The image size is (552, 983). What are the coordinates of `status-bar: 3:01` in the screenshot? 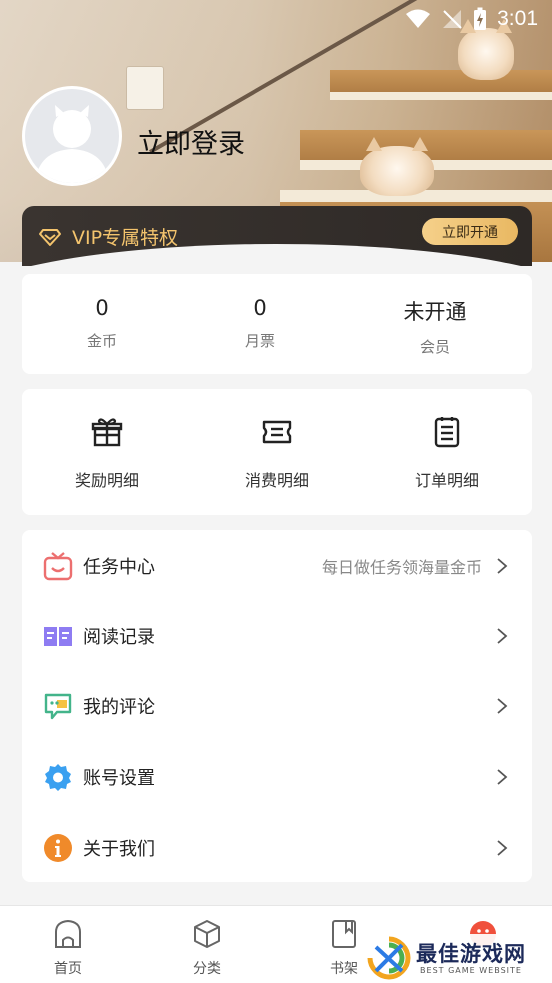 It's located at (471, 19).